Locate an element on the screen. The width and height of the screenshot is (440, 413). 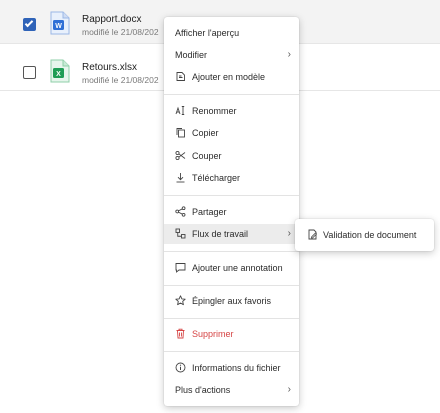
menu-item-cut: Couper is located at coordinates (231, 156).